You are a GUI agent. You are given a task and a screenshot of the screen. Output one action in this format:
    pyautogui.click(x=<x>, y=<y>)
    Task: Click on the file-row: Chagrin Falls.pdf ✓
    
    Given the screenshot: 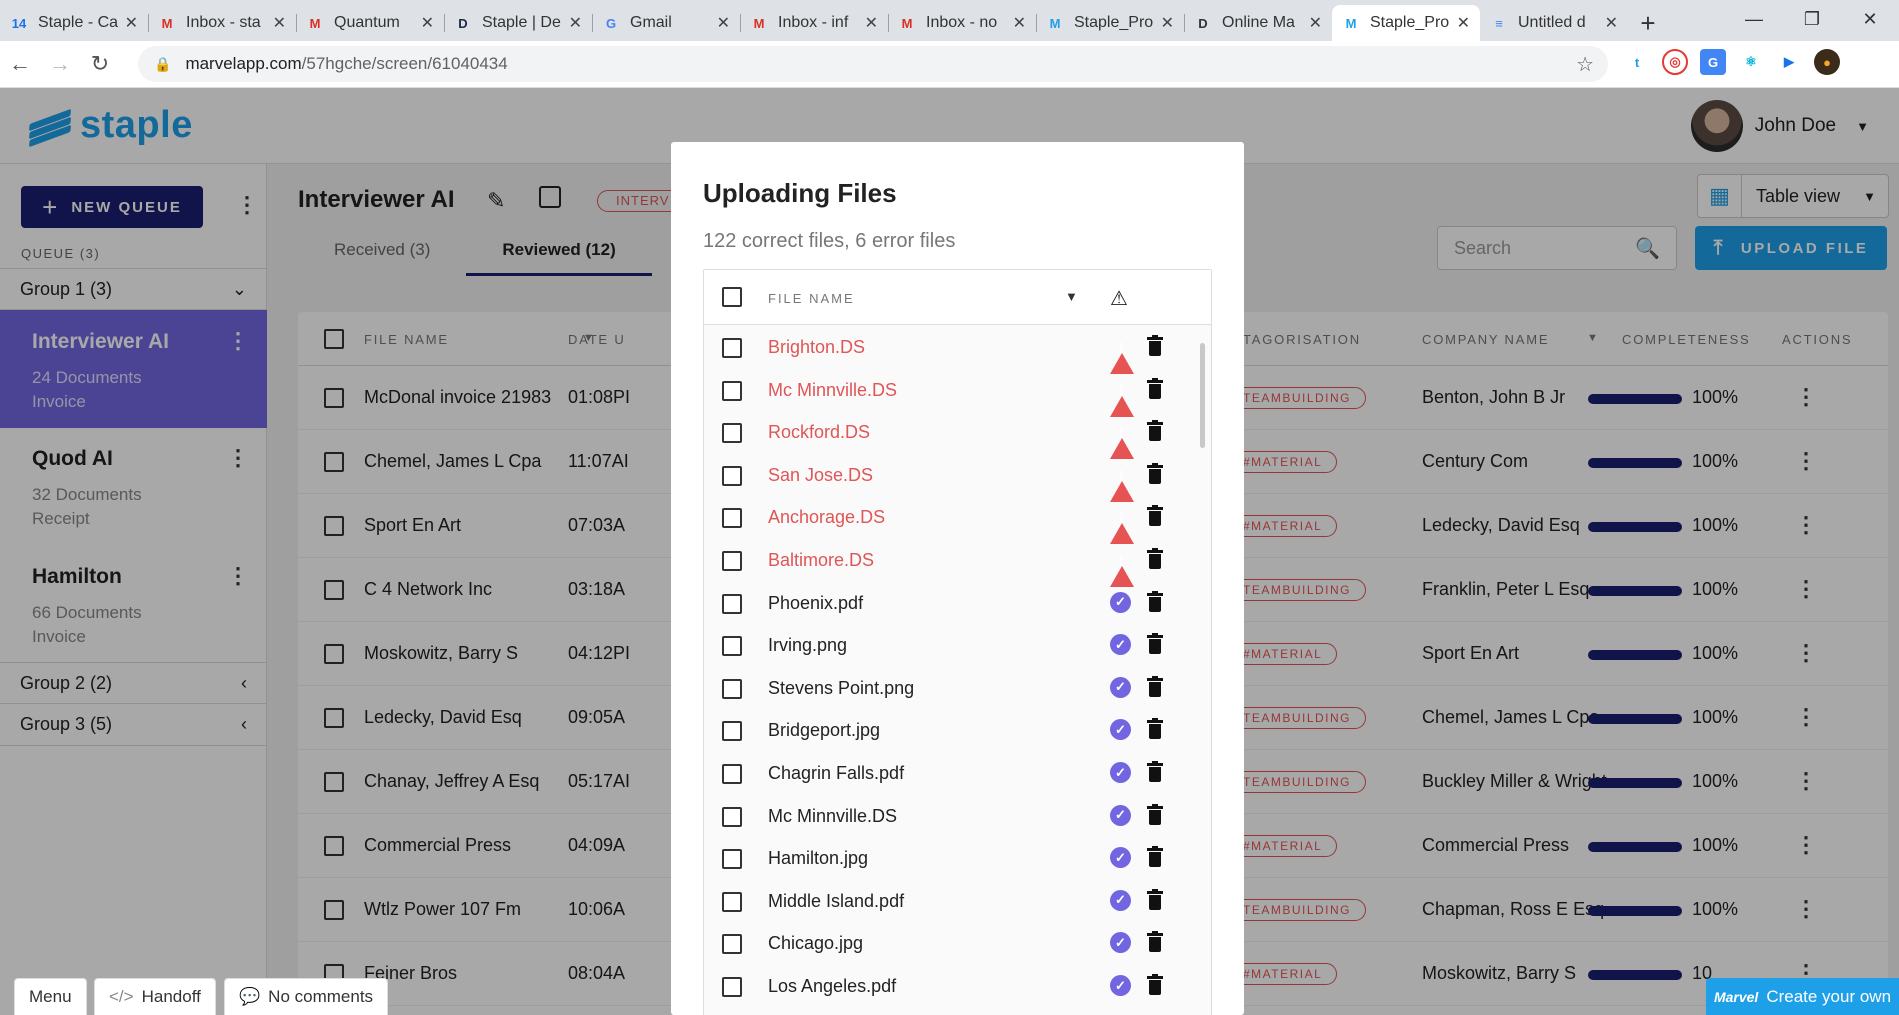 What is the action you would take?
    pyautogui.click(x=949, y=773)
    